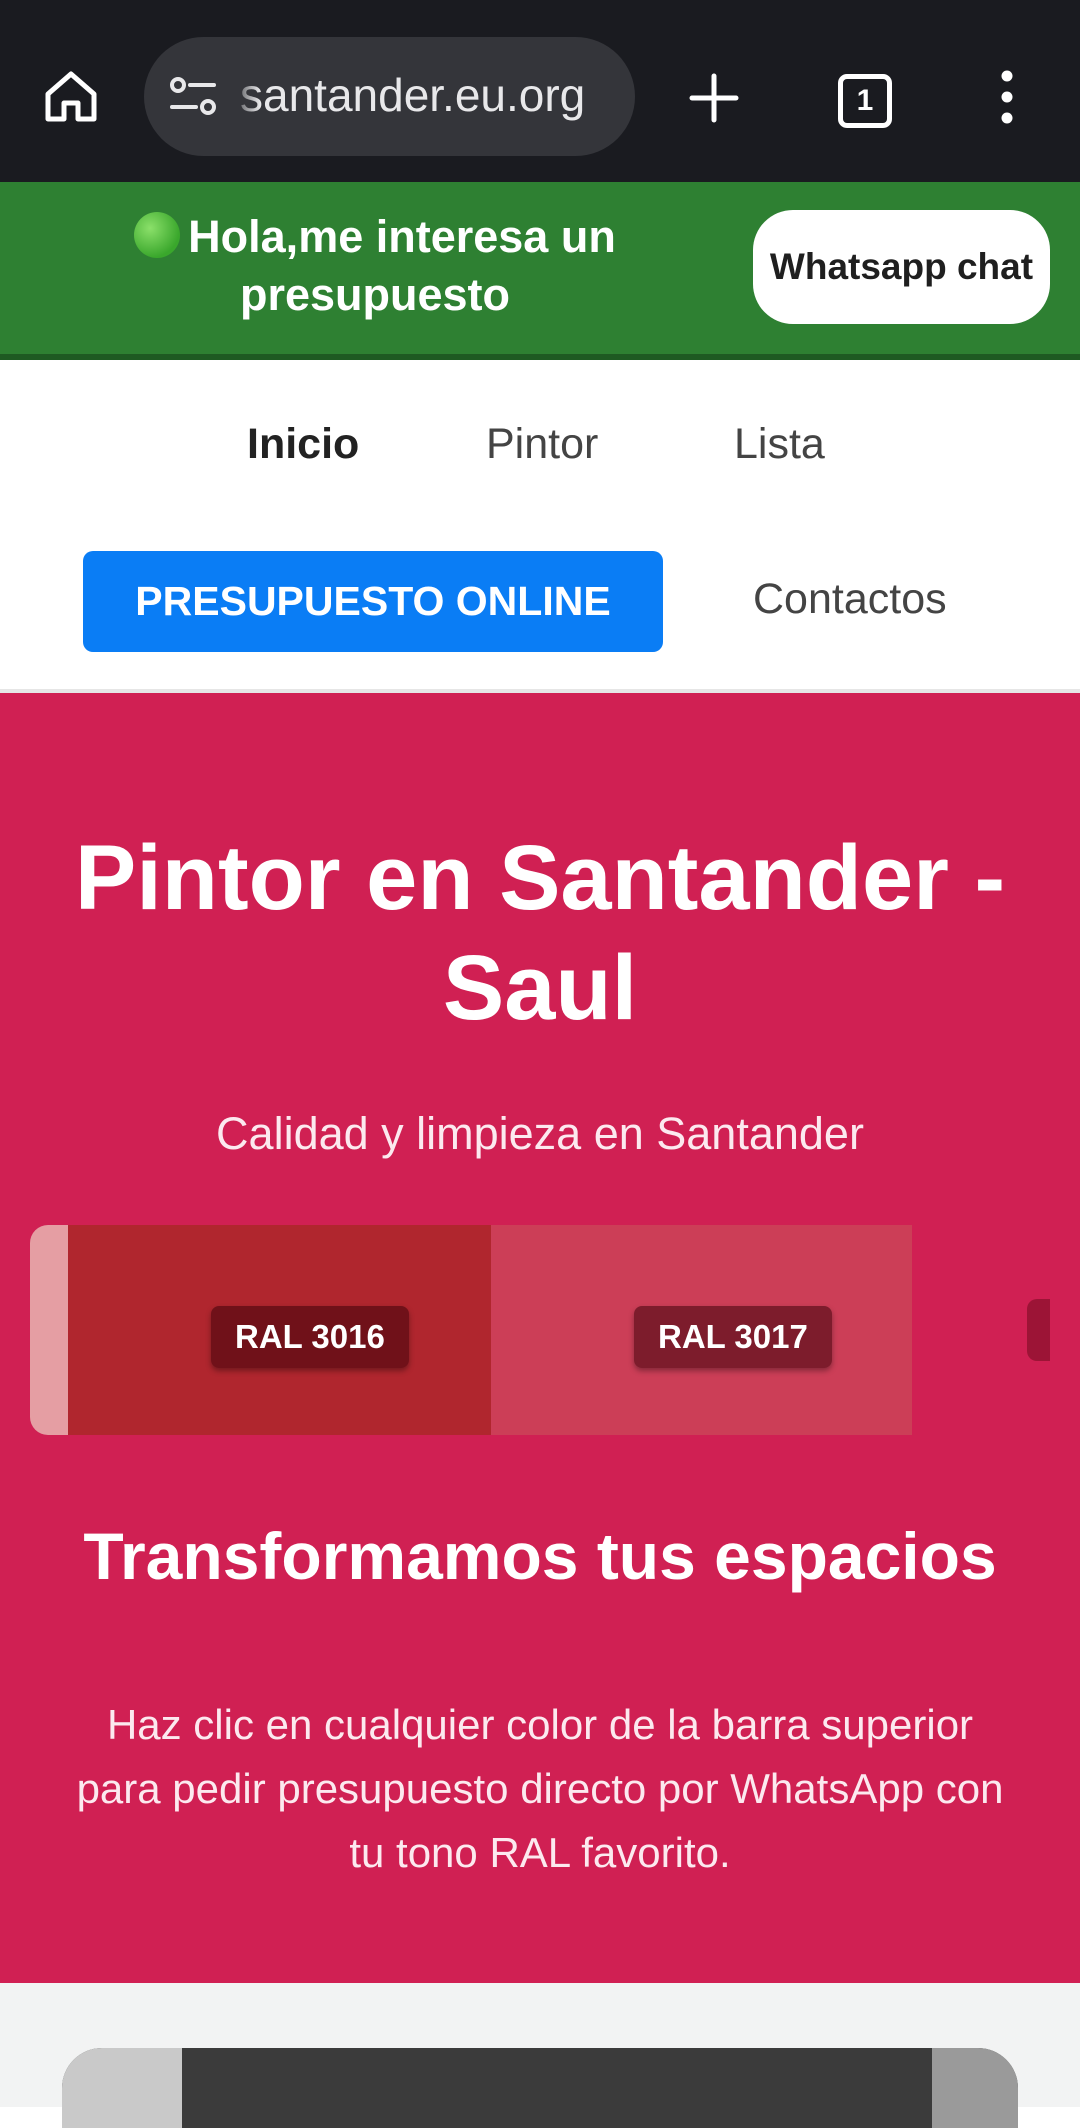 Image resolution: width=1080 pixels, height=2128 pixels. Describe the element at coordinates (540, 1556) in the screenshot. I see `section-heading: Transformamos tus espacios` at that location.